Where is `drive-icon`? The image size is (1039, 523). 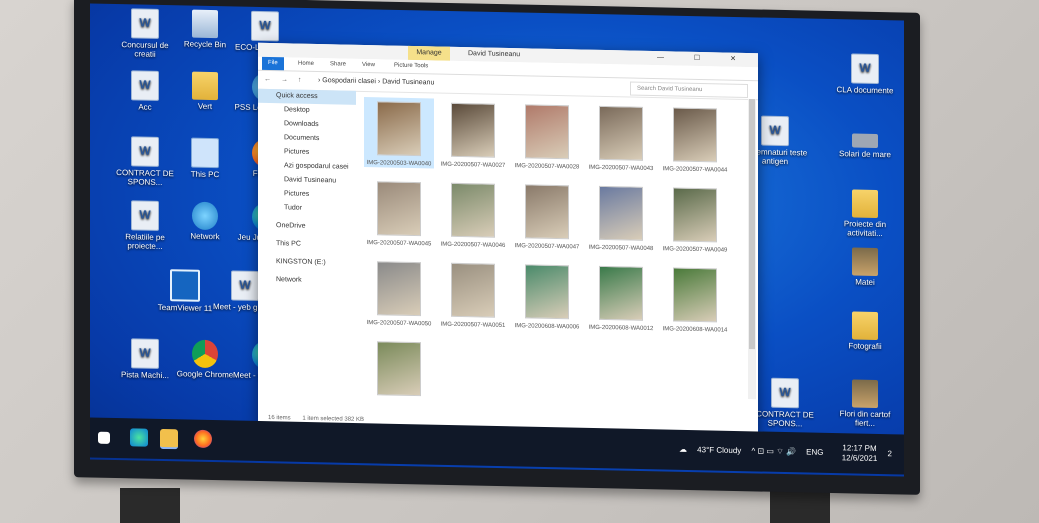 drive-icon is located at coordinates (865, 140).